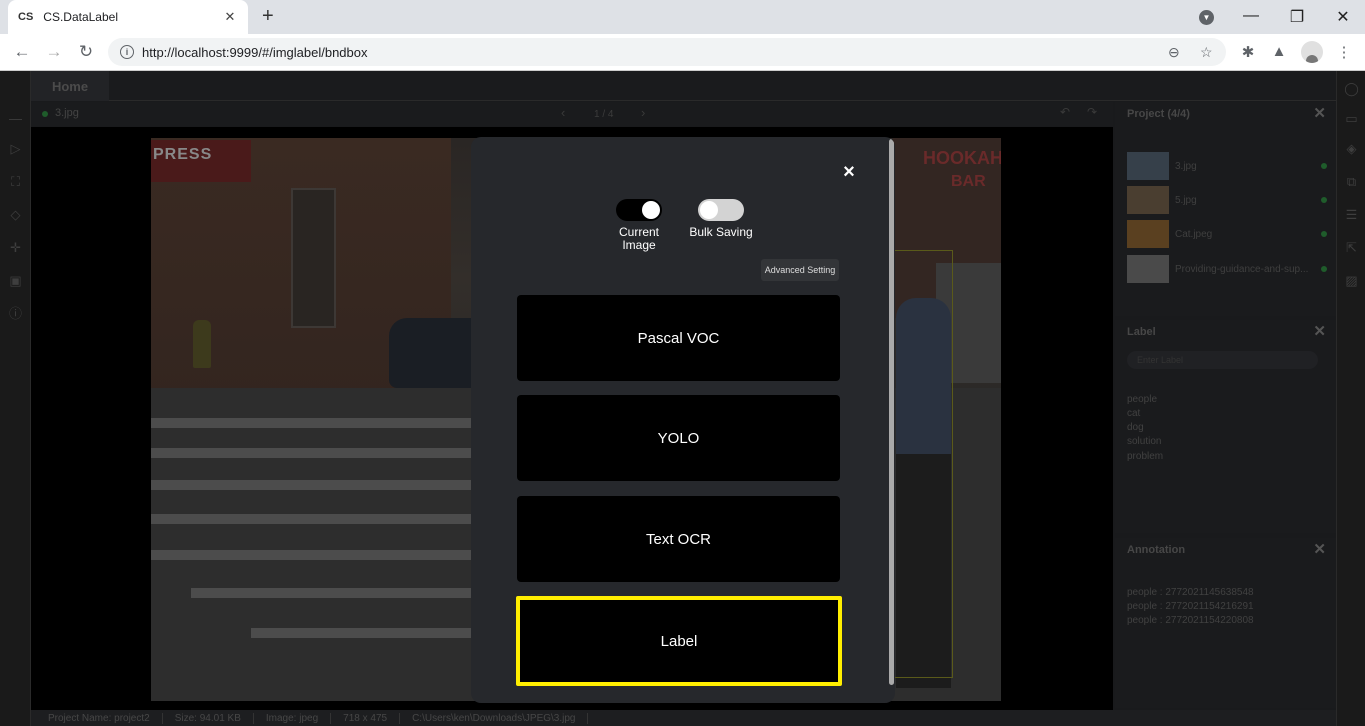 This screenshot has height=726, width=1365. What do you see at coordinates (1344, 52) in the screenshot?
I see `menu-kebab-icon: ⋮` at bounding box center [1344, 52].